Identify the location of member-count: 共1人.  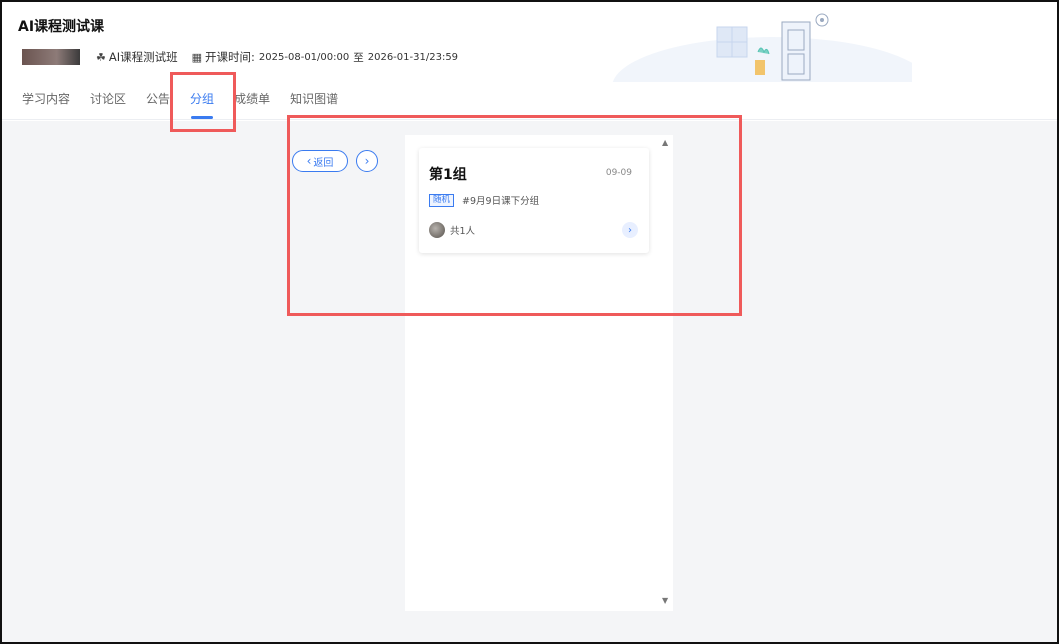
(463, 231).